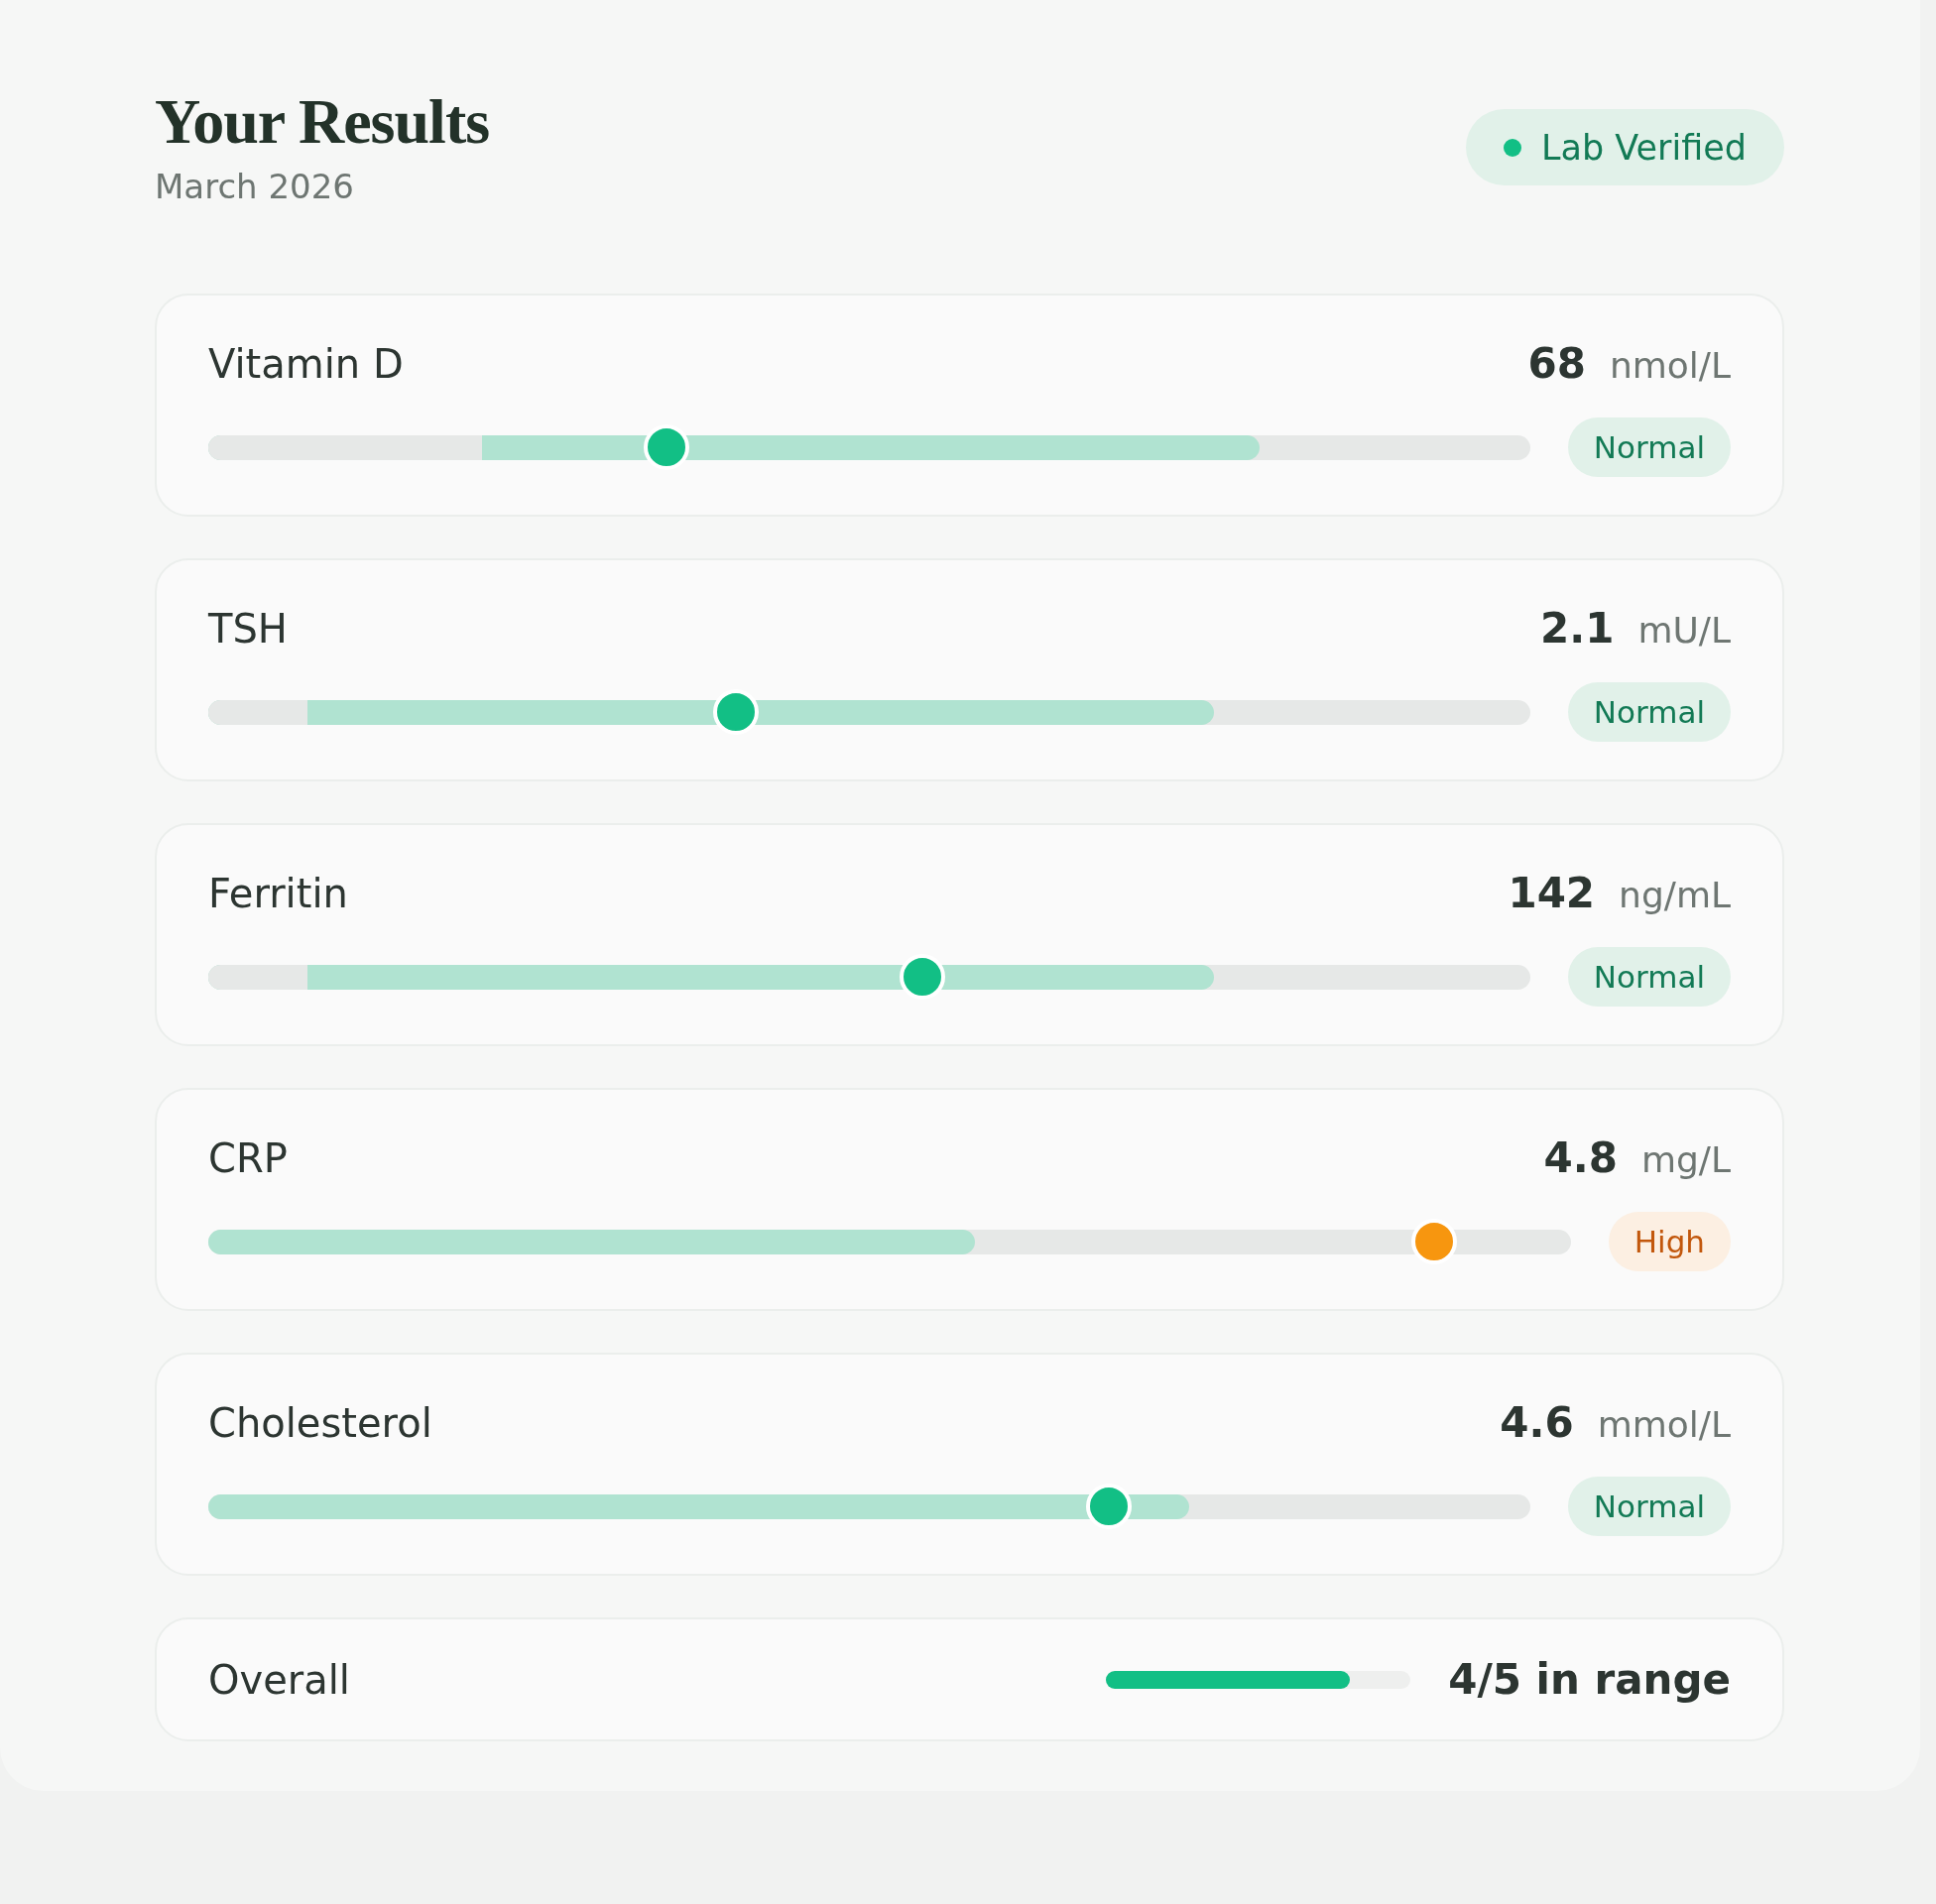 Image resolution: width=1936 pixels, height=1904 pixels. What do you see at coordinates (248, 629) in the screenshot?
I see `test-name: TSH` at bounding box center [248, 629].